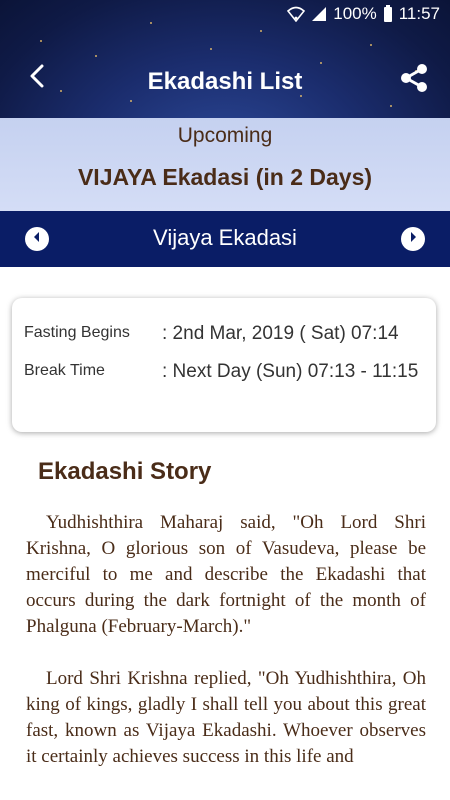 The width and height of the screenshot is (450, 800). I want to click on share-icon, so click(414, 80).